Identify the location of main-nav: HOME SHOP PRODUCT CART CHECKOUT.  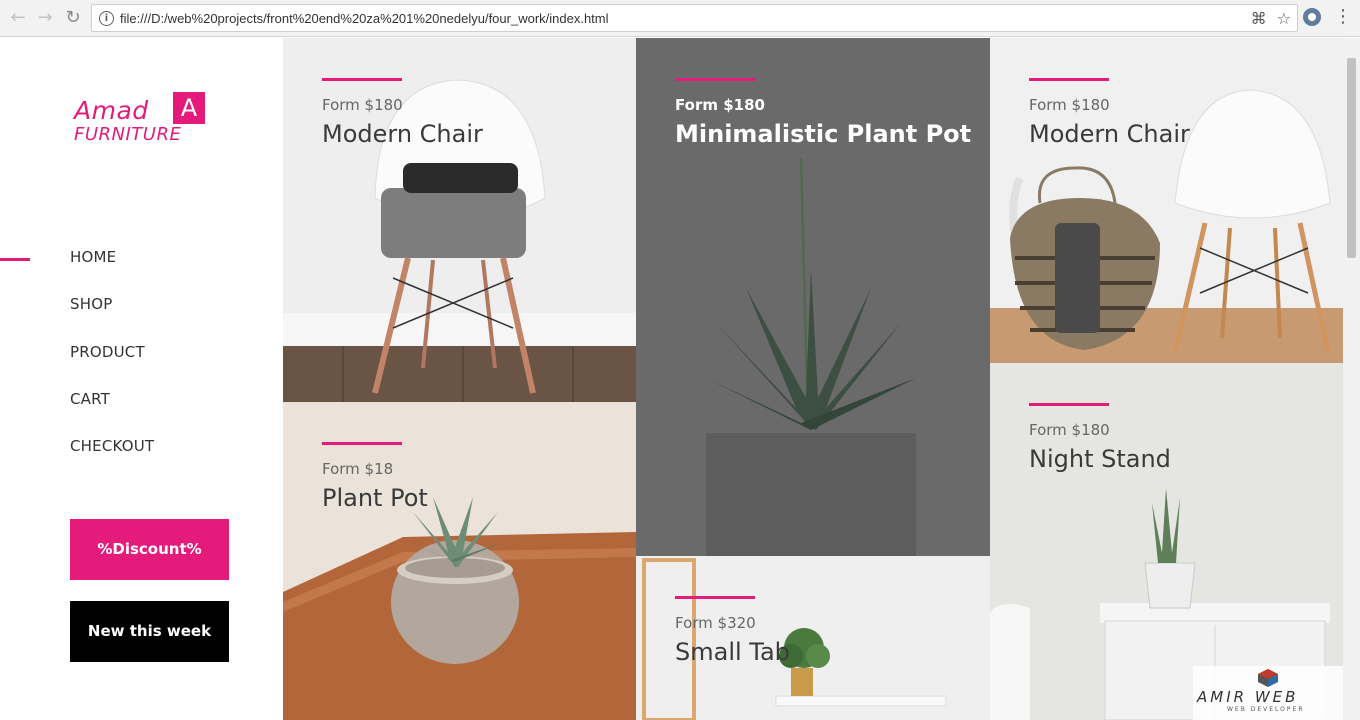
(112, 366).